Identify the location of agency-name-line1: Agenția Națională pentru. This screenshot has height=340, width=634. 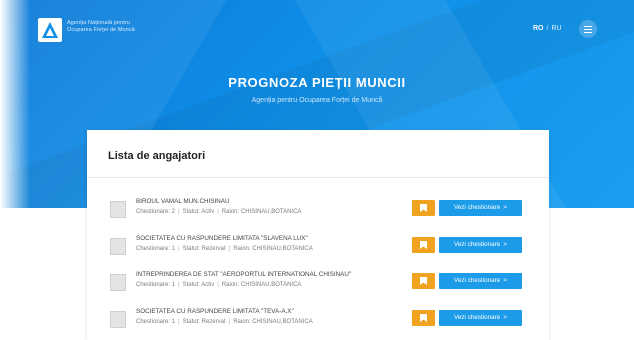
(98, 23).